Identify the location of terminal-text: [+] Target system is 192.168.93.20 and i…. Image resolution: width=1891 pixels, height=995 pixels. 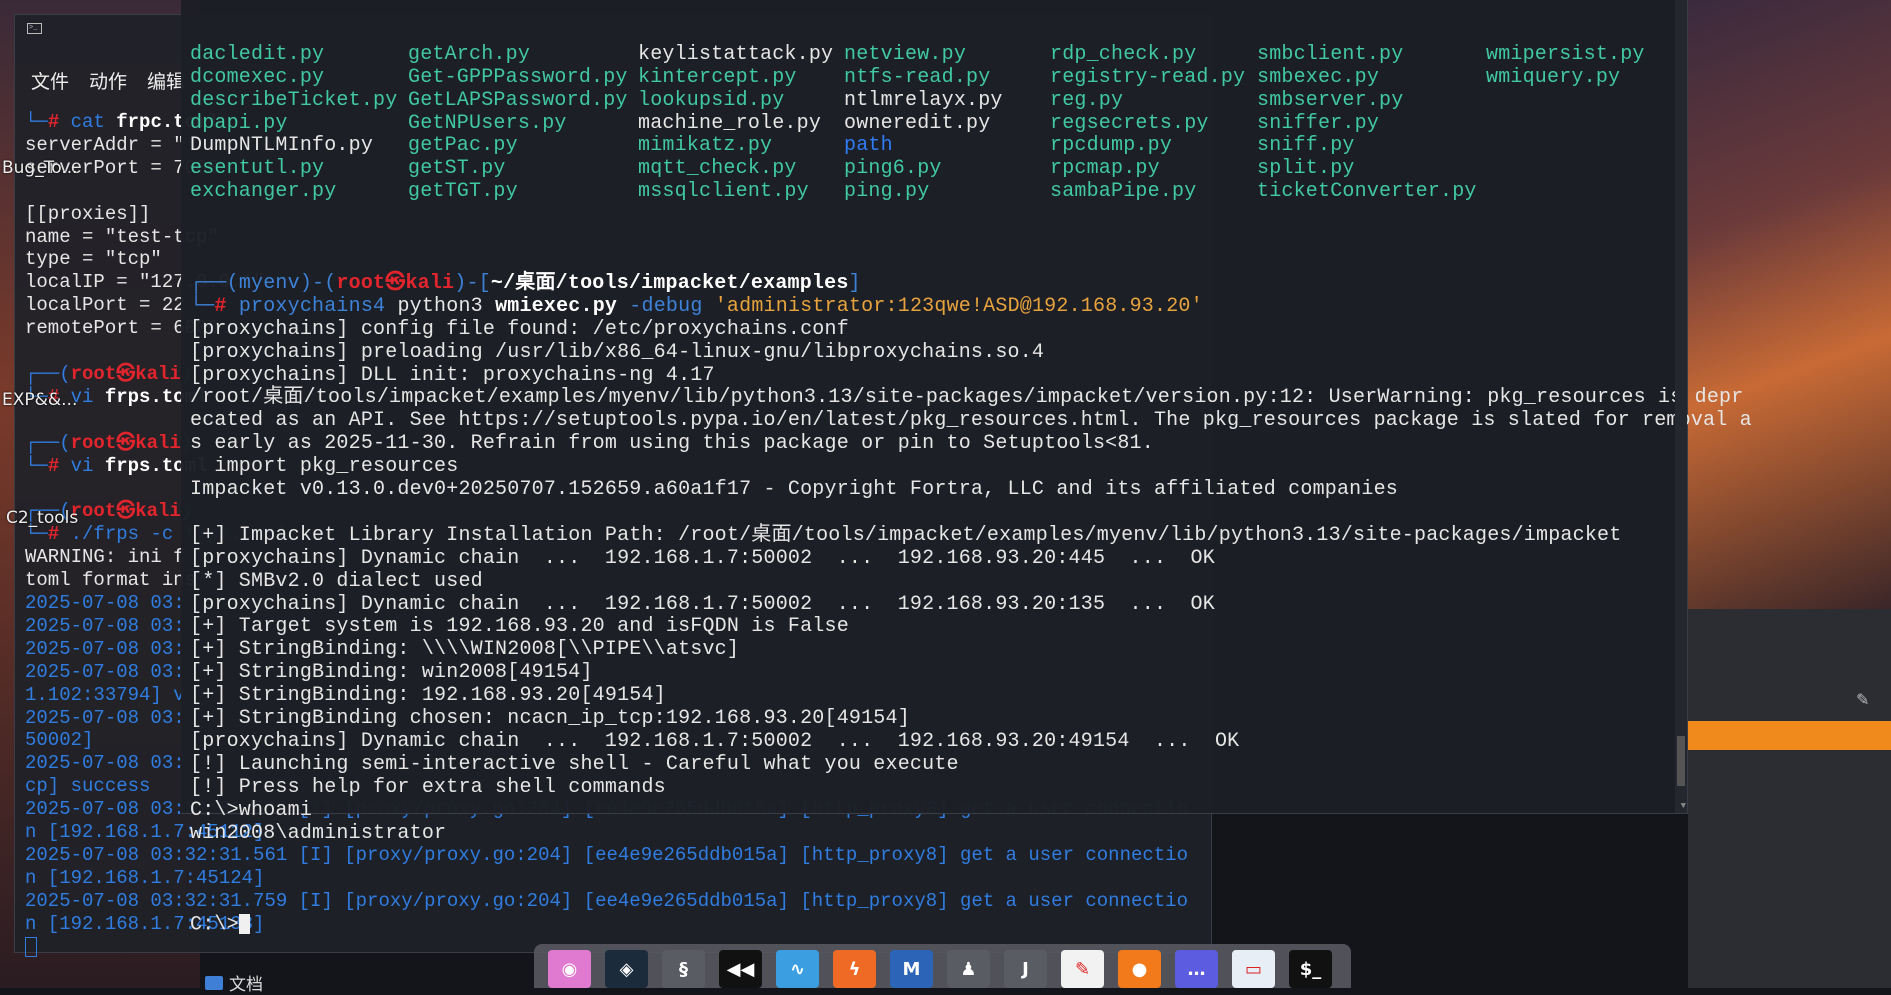
(519, 627).